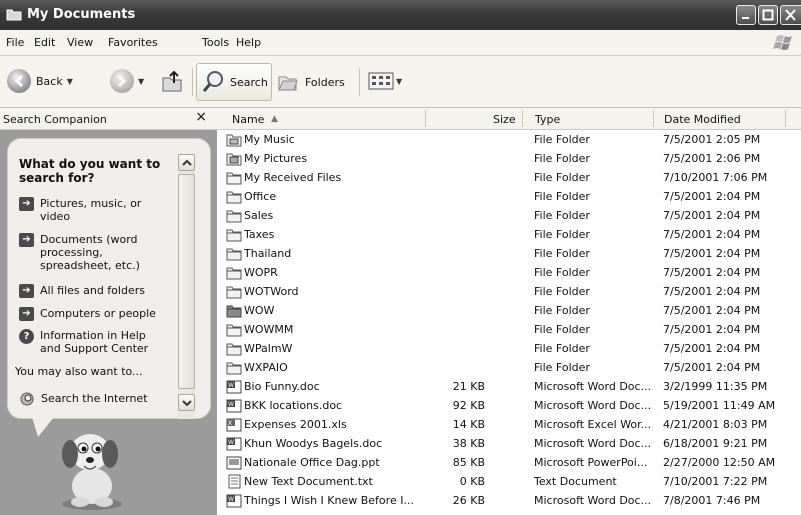  What do you see at coordinates (509, 272) in the screenshot?
I see `file-row: WOPR File Folder 7/5/2001 2:04 PM` at bounding box center [509, 272].